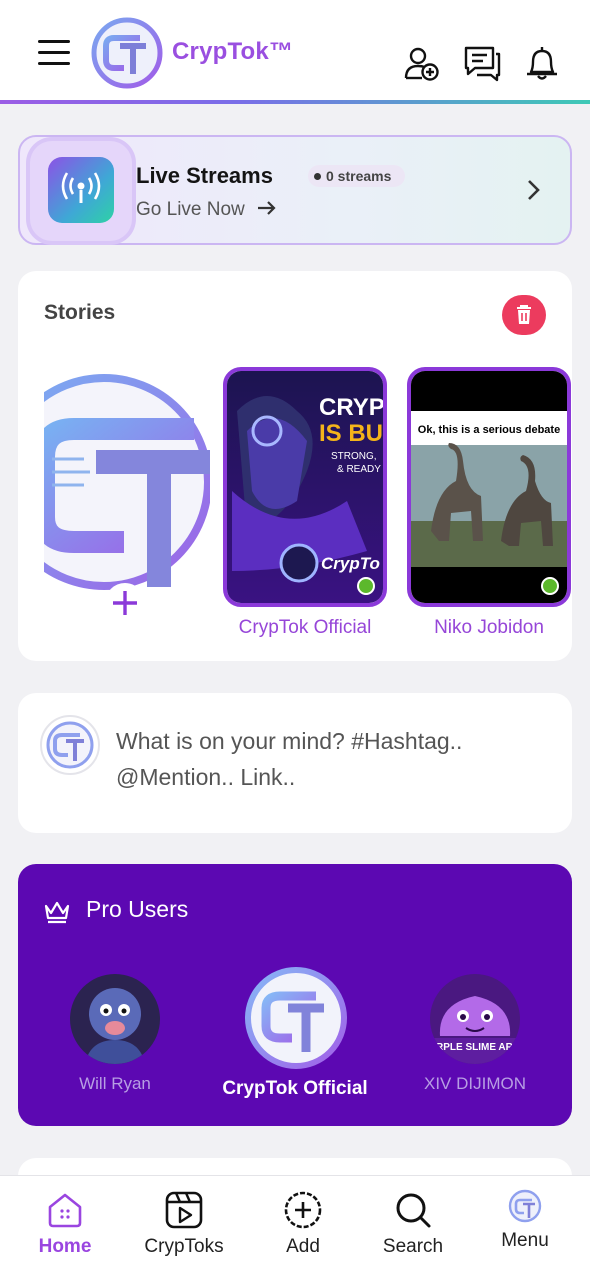 The width and height of the screenshot is (590, 1280). What do you see at coordinates (65, 1230) in the screenshot?
I see `nav-home: Home` at bounding box center [65, 1230].